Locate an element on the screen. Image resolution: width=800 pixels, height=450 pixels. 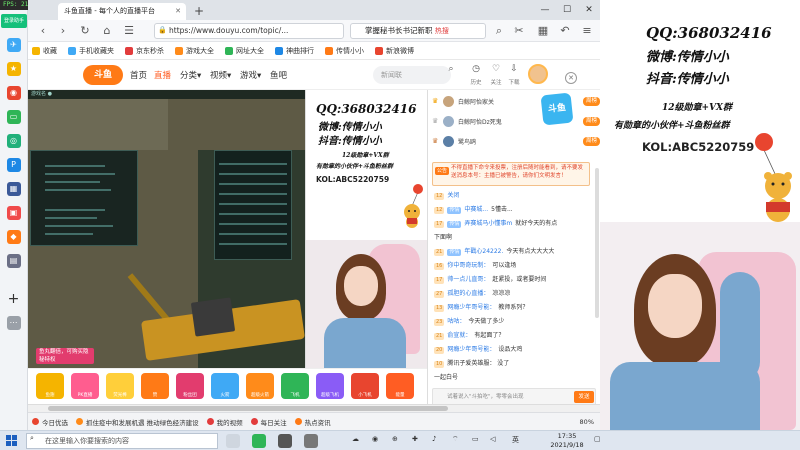
horizontal-scrollbar is located at coordinates (314, 408).